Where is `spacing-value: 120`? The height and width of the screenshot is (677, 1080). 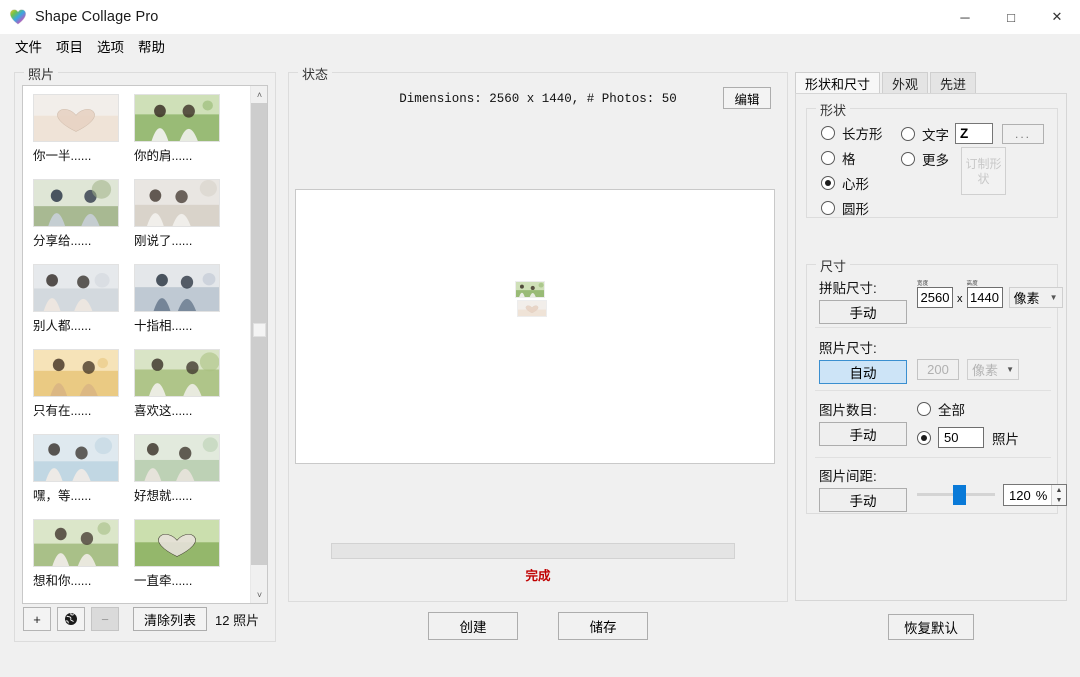 spacing-value: 120 is located at coordinates (1017, 495).